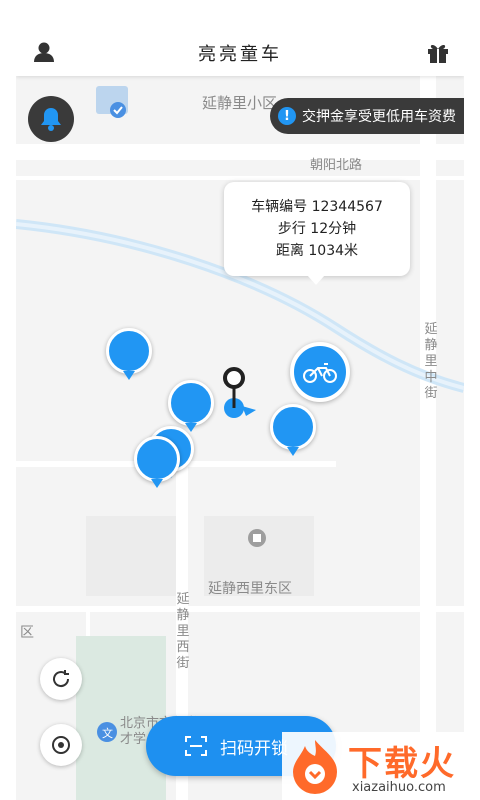 The image size is (480, 800). What do you see at coordinates (250, 589) in the screenshot?
I see `map-label-area-mid: 延静西里东区` at bounding box center [250, 589].